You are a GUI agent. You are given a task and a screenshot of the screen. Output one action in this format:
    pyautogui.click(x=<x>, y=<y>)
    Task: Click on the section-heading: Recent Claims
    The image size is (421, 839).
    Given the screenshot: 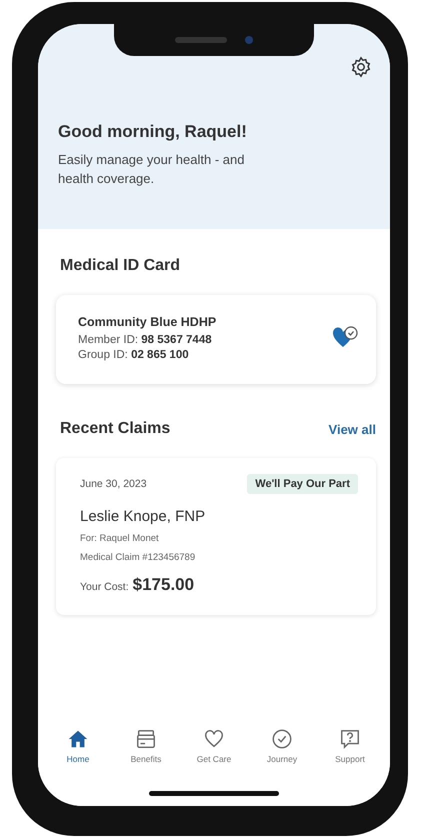 What is the action you would take?
    pyautogui.click(x=115, y=429)
    